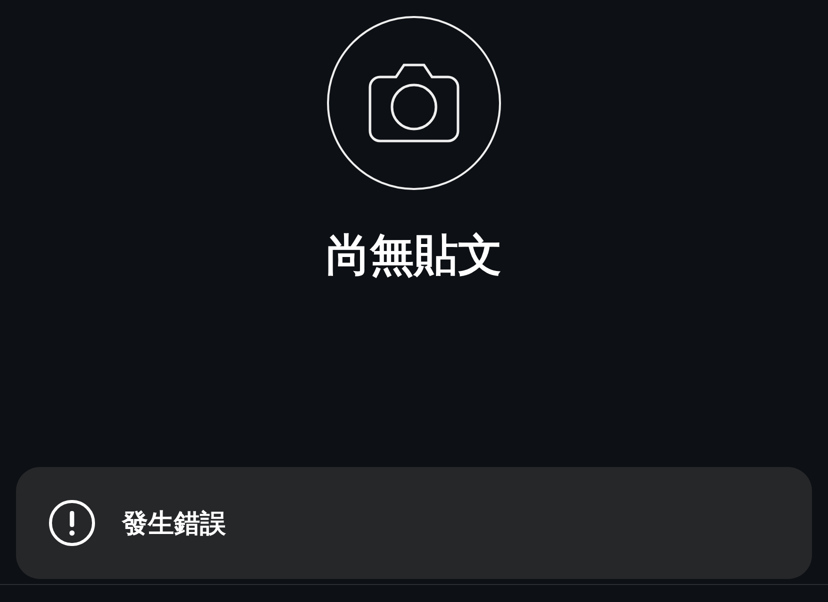 Image resolution: width=828 pixels, height=602 pixels. I want to click on toast-message: 發生錯誤, so click(174, 524).